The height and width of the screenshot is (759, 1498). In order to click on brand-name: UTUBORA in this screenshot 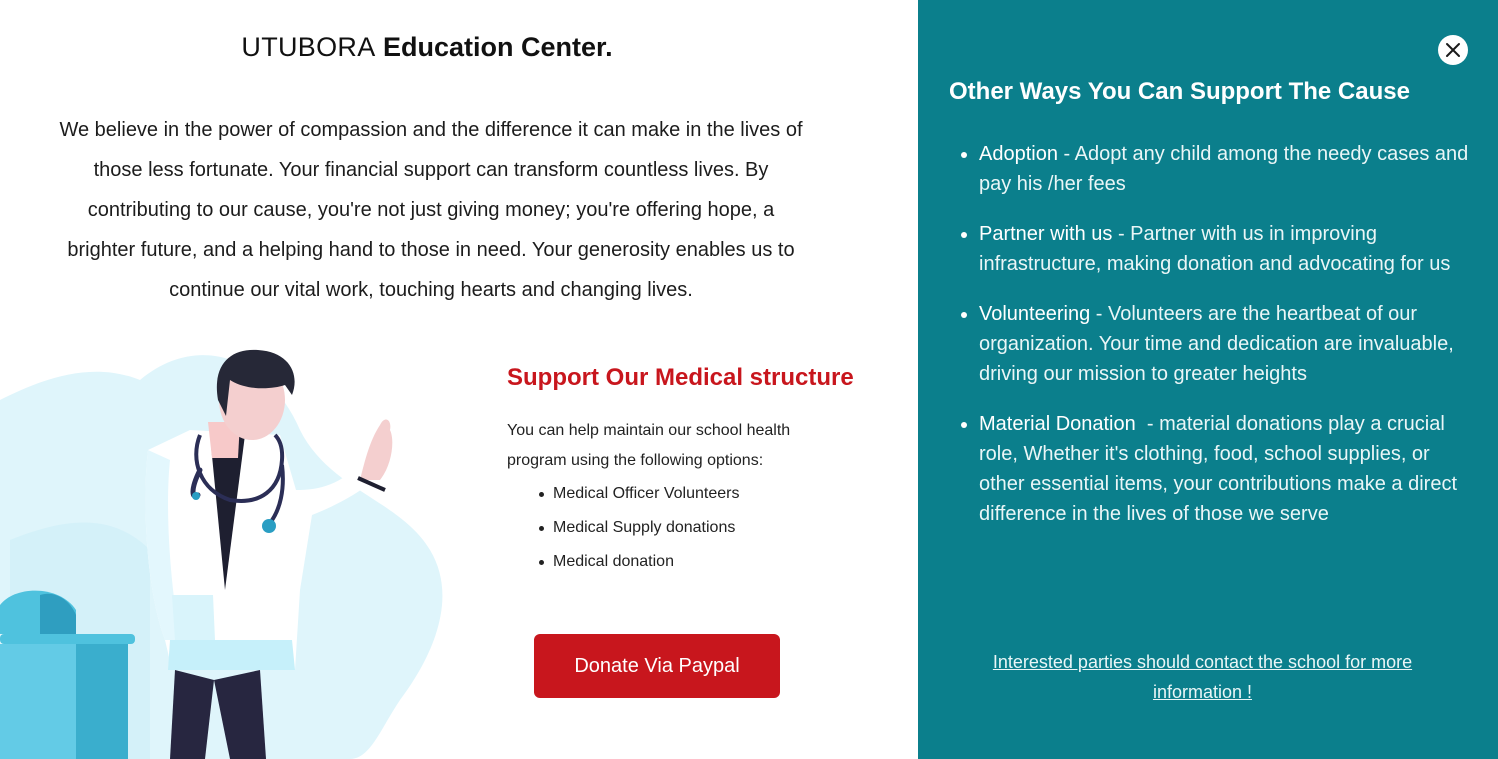, I will do `click(308, 47)`.